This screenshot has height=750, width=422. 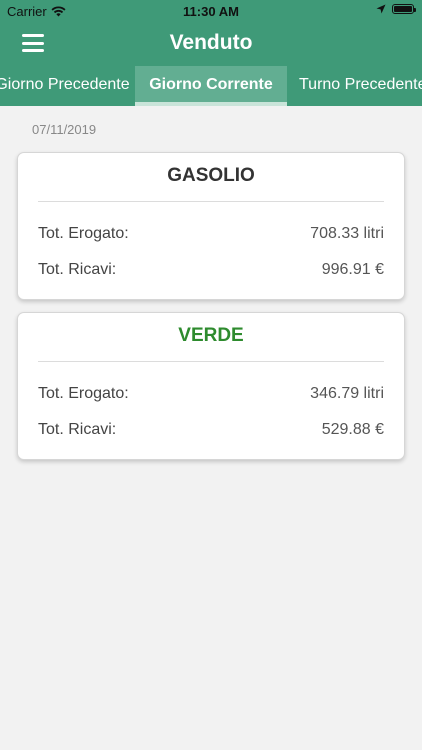 What do you see at coordinates (352, 269) in the screenshot?
I see `ricavi-value: 996.91 €` at bounding box center [352, 269].